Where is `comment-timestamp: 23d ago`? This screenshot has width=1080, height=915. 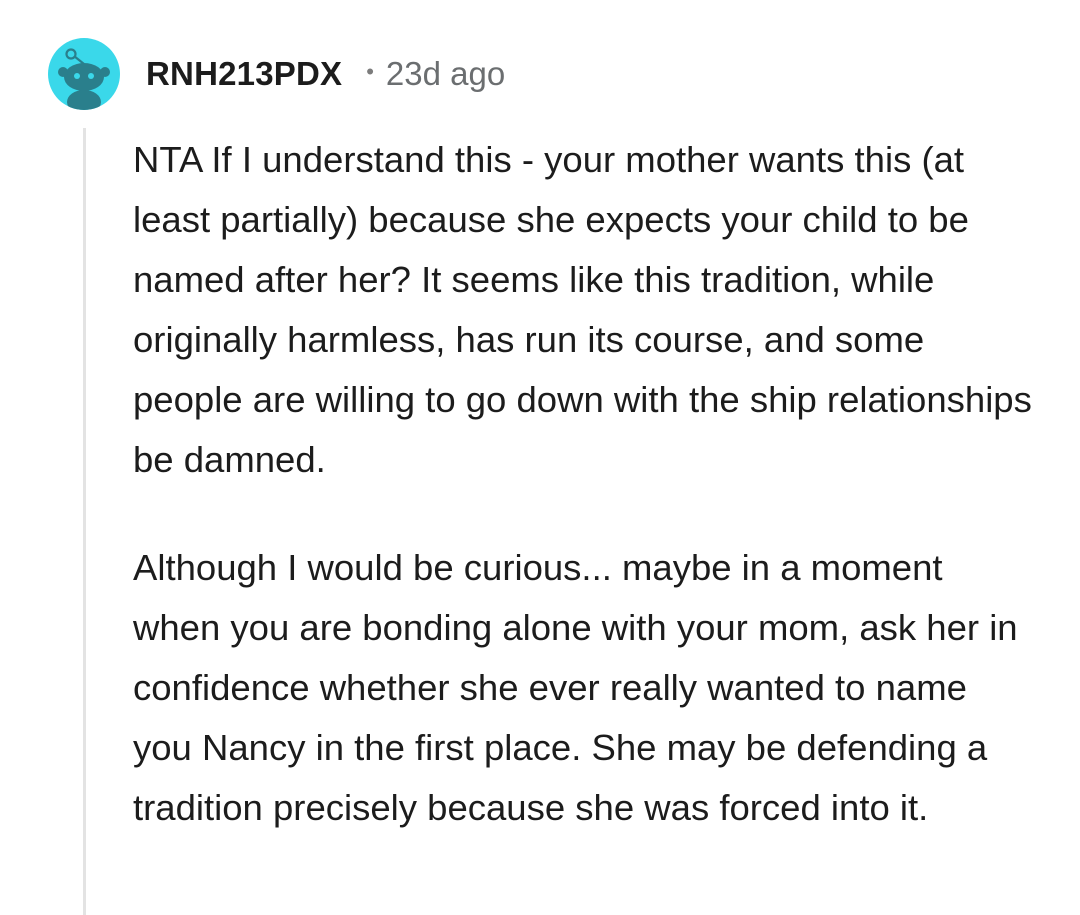
comment-timestamp: 23d ago is located at coordinates (445, 73).